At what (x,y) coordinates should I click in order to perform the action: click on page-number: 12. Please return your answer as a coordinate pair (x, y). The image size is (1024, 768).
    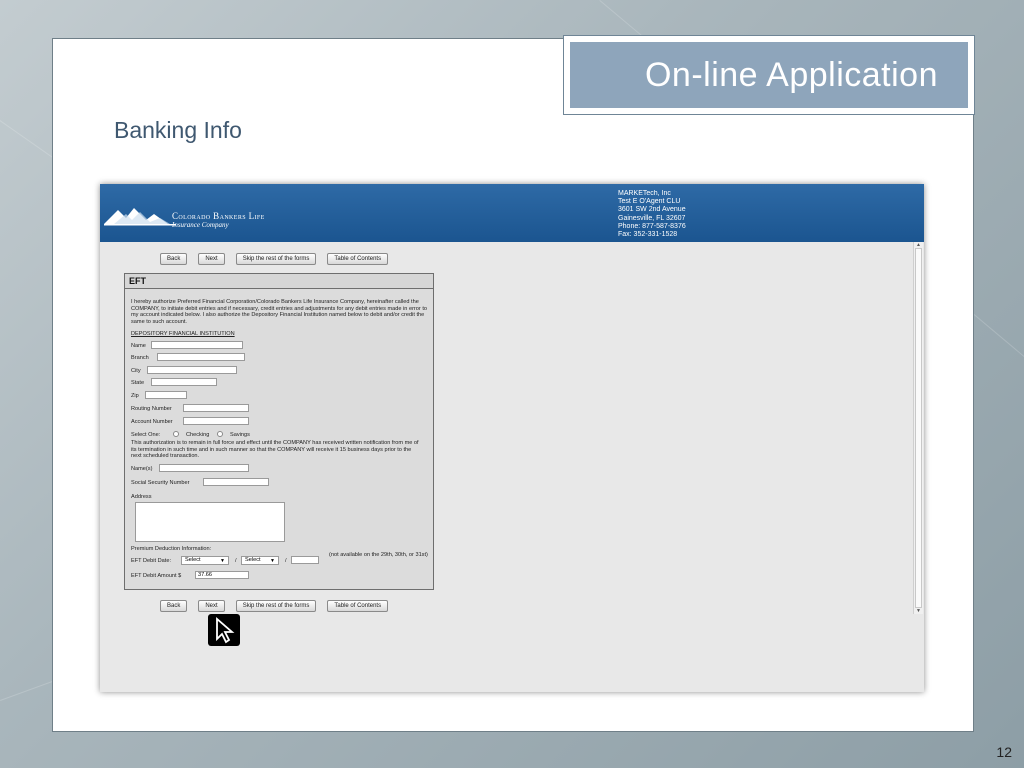
    Looking at the image, I should click on (1004, 752).